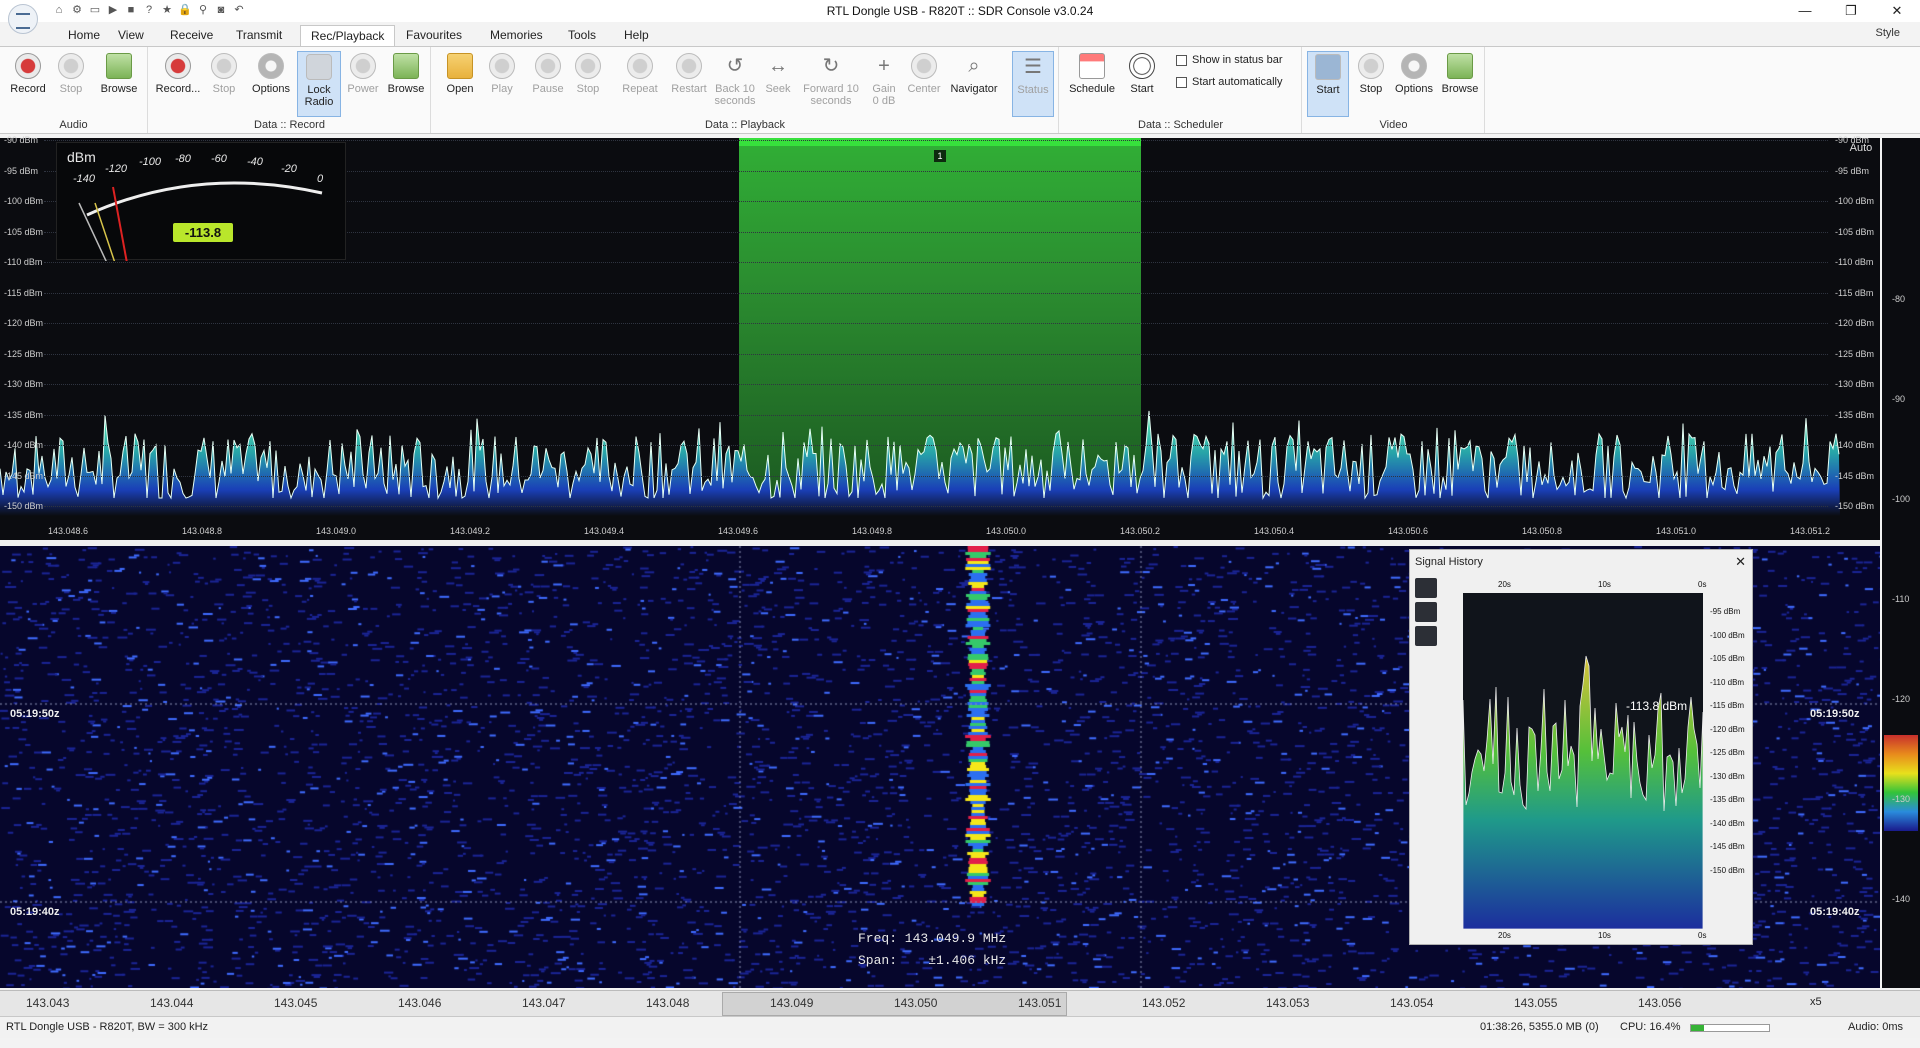  What do you see at coordinates (1730, 1028) in the screenshot?
I see `cpu-usage-bar` at bounding box center [1730, 1028].